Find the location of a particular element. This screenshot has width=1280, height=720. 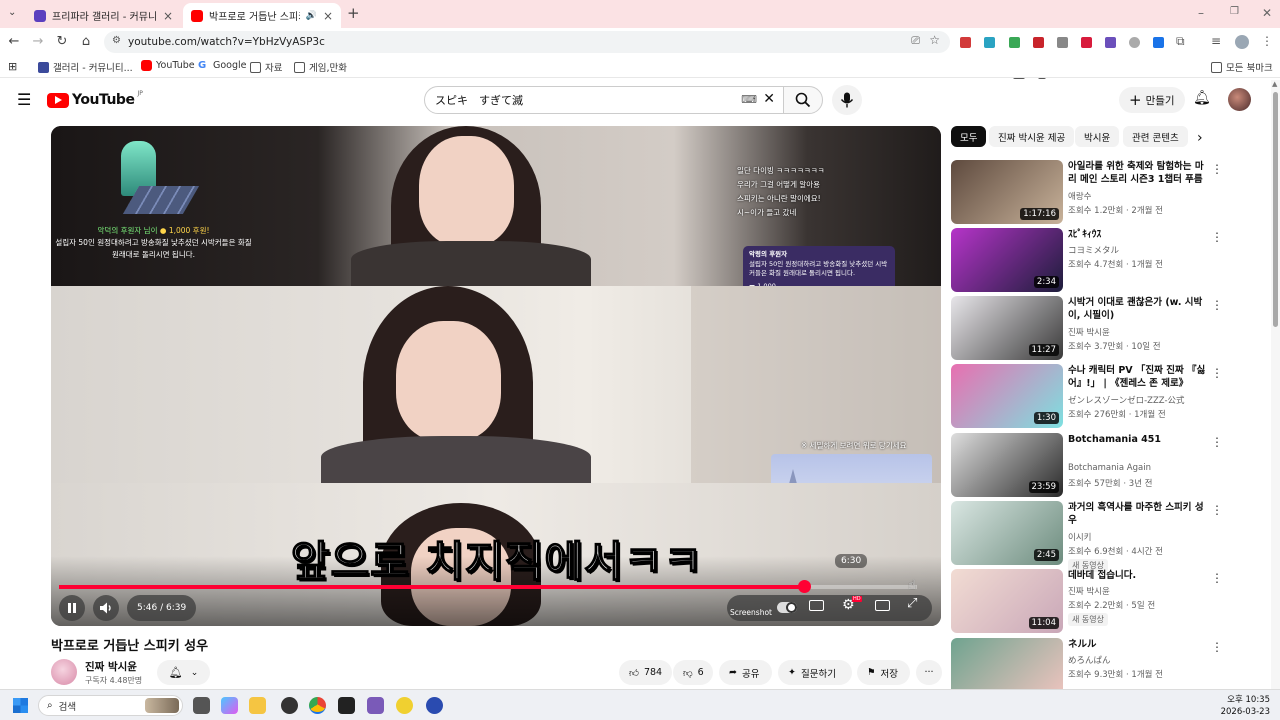

save-button: ⚑ 저장 is located at coordinates (883, 672).